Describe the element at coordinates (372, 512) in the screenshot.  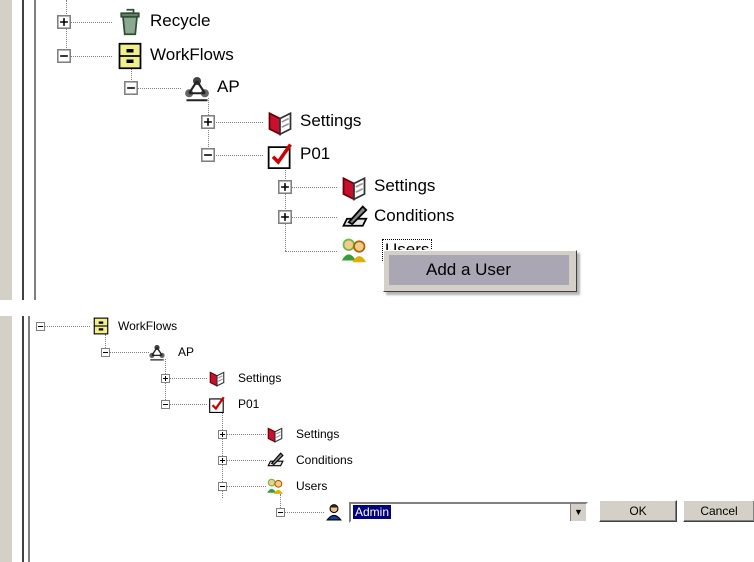
I see `user-select-value: Admin` at that location.